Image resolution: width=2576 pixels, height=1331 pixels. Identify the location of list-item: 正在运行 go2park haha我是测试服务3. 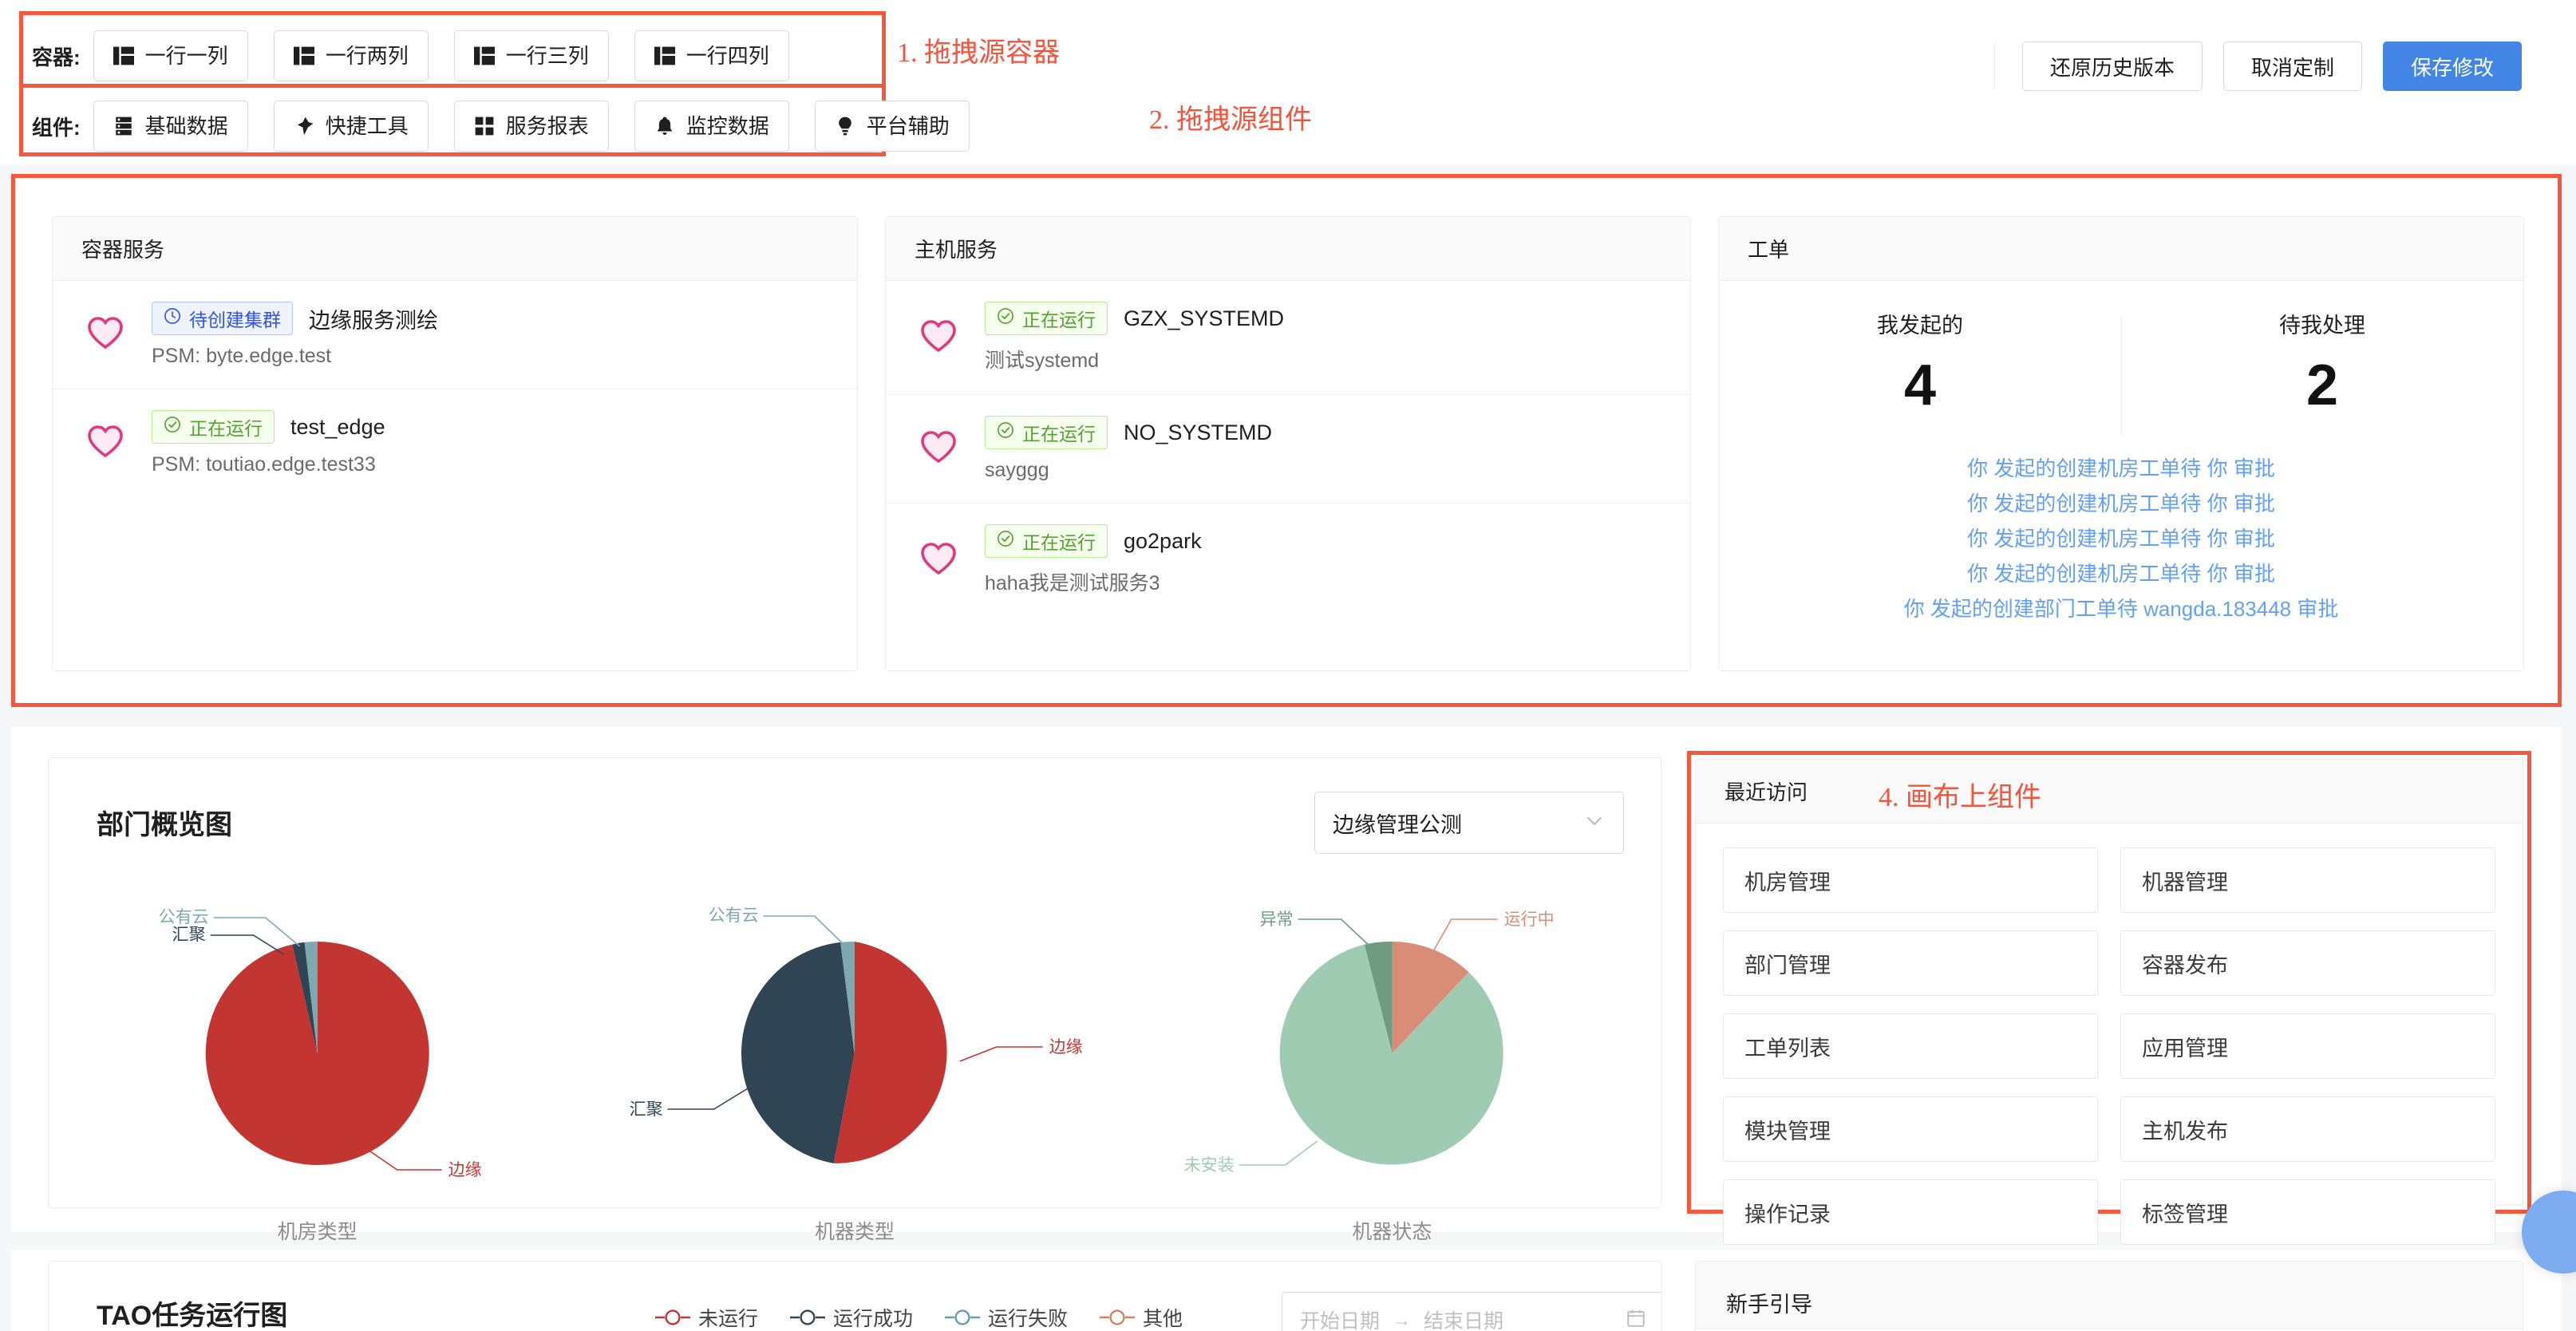
(1288, 560).